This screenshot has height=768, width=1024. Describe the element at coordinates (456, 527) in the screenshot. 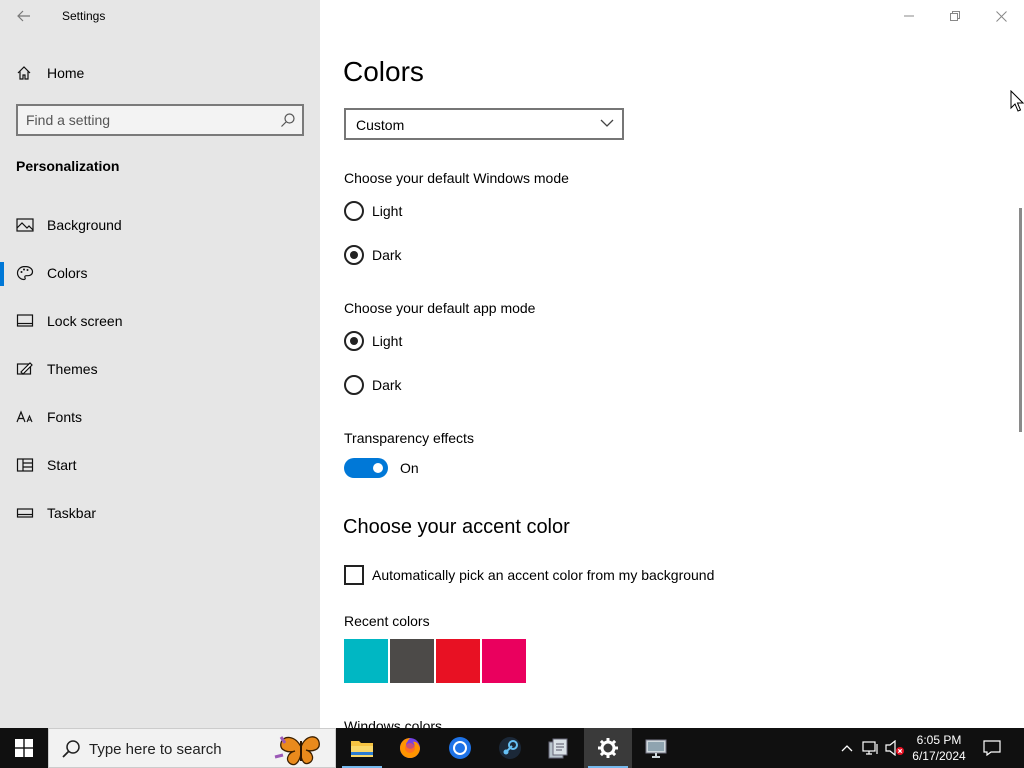

I see `accent-color-heading: Choose your accent color` at that location.